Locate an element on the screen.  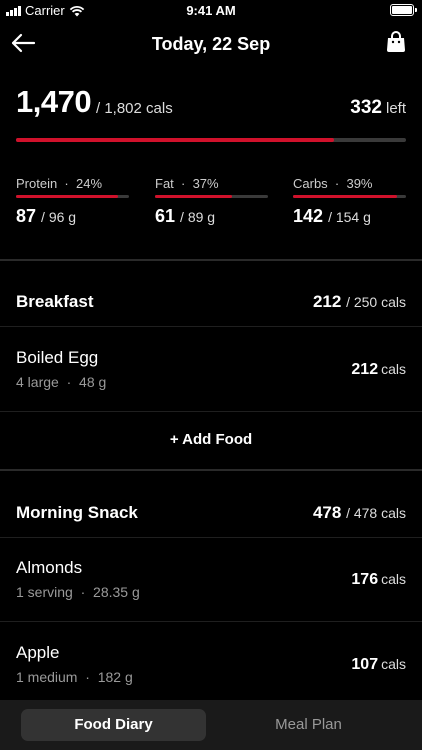
food-detail: 1 serving · 28.35 g is located at coordinates (78, 592).